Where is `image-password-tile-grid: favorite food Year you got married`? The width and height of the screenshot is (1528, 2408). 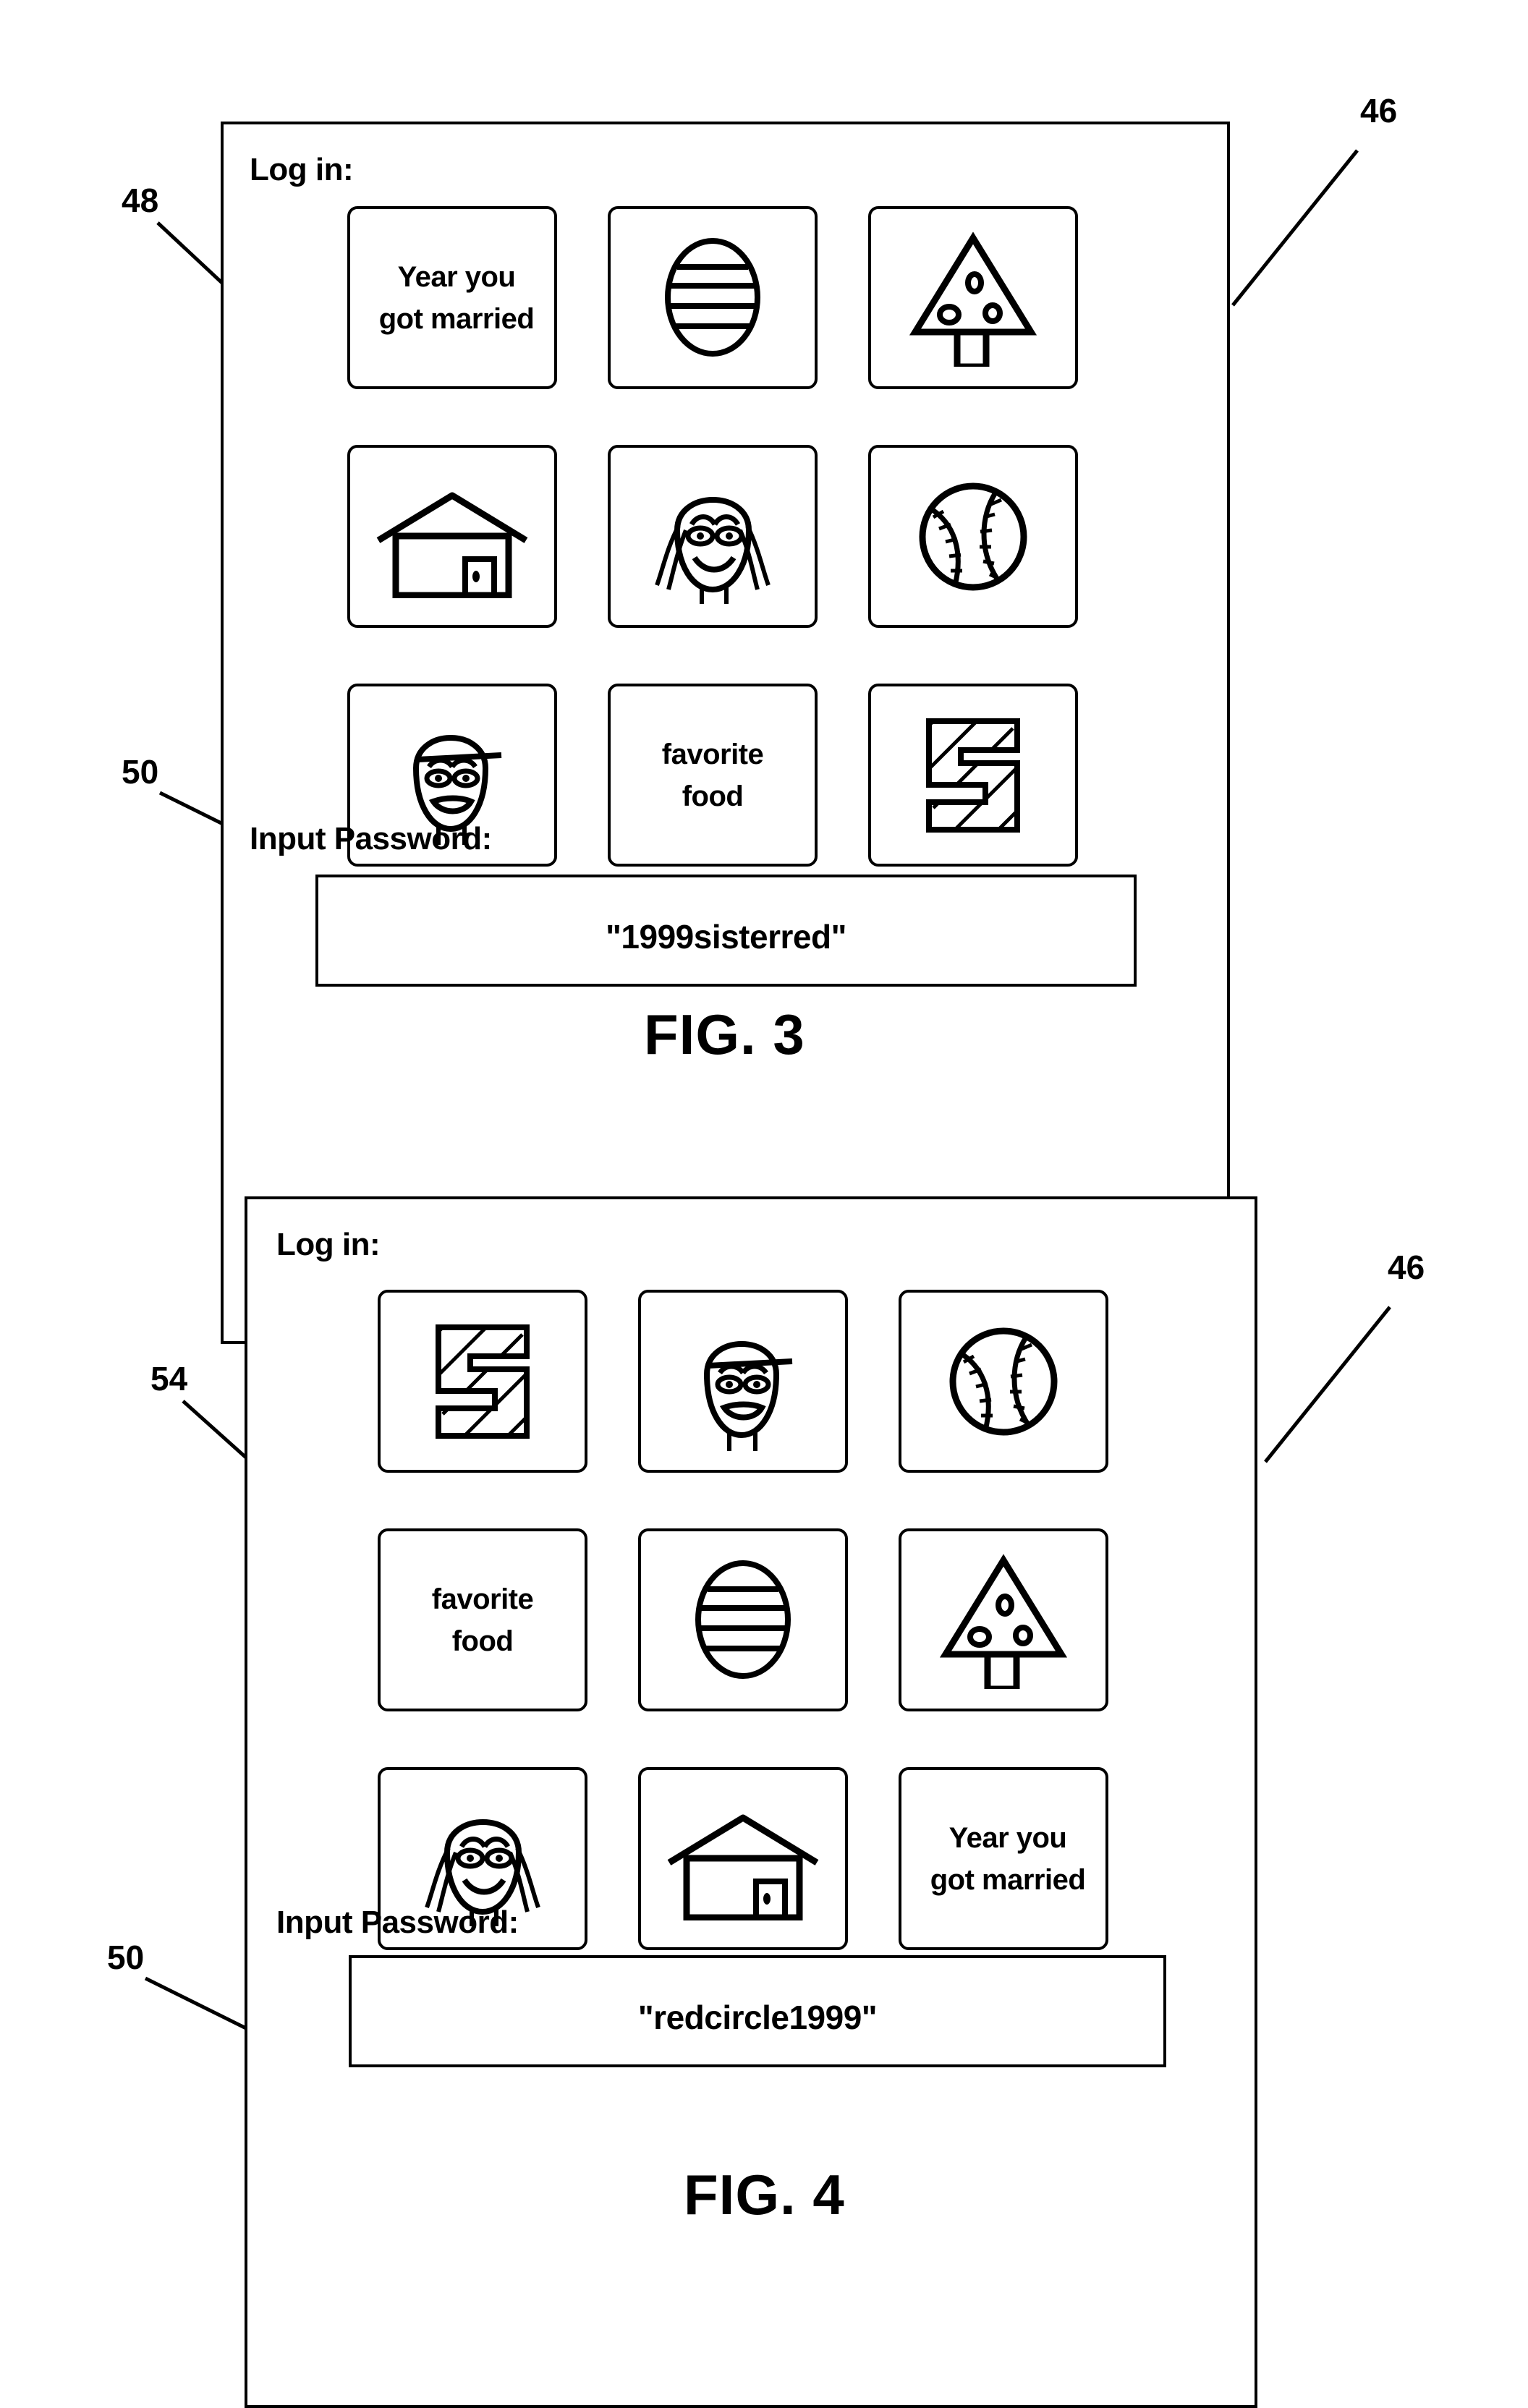 image-password-tile-grid: favorite food Year you got married is located at coordinates (743, 1620).